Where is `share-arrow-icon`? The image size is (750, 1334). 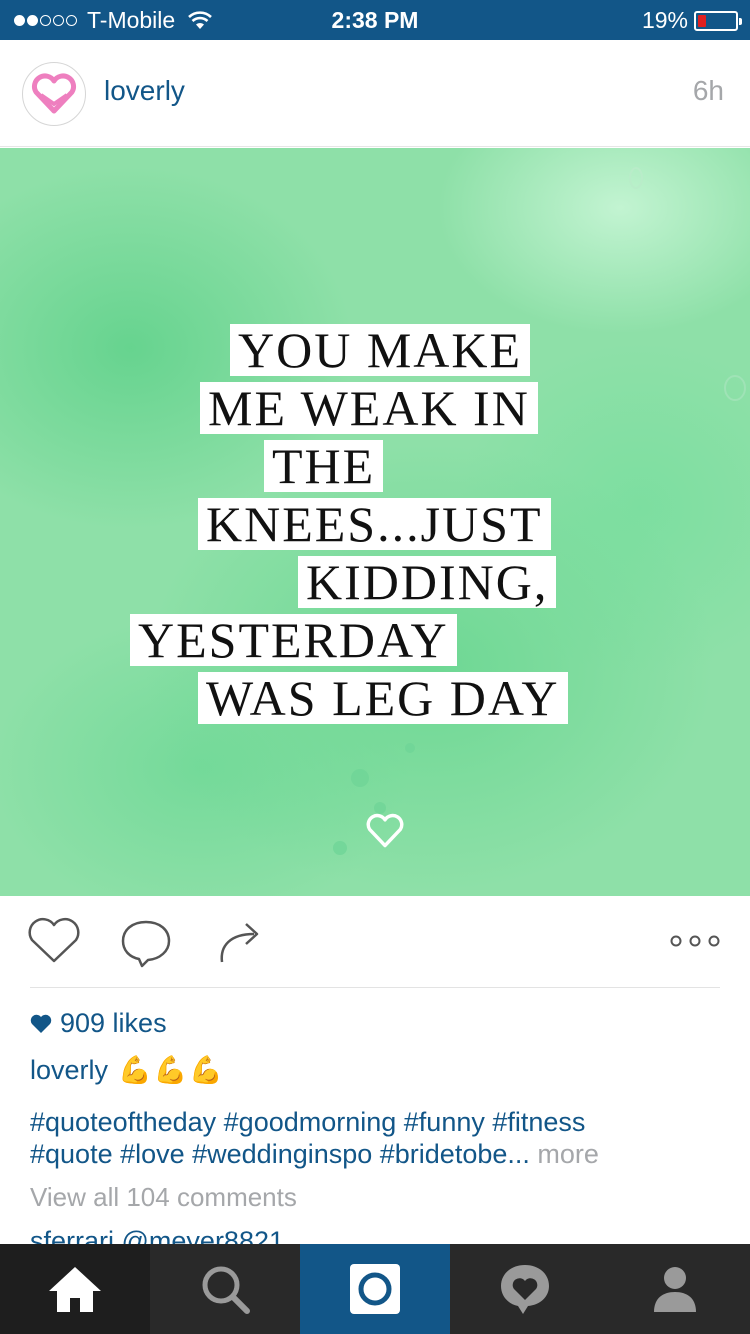
share-arrow-icon is located at coordinates (239, 941).